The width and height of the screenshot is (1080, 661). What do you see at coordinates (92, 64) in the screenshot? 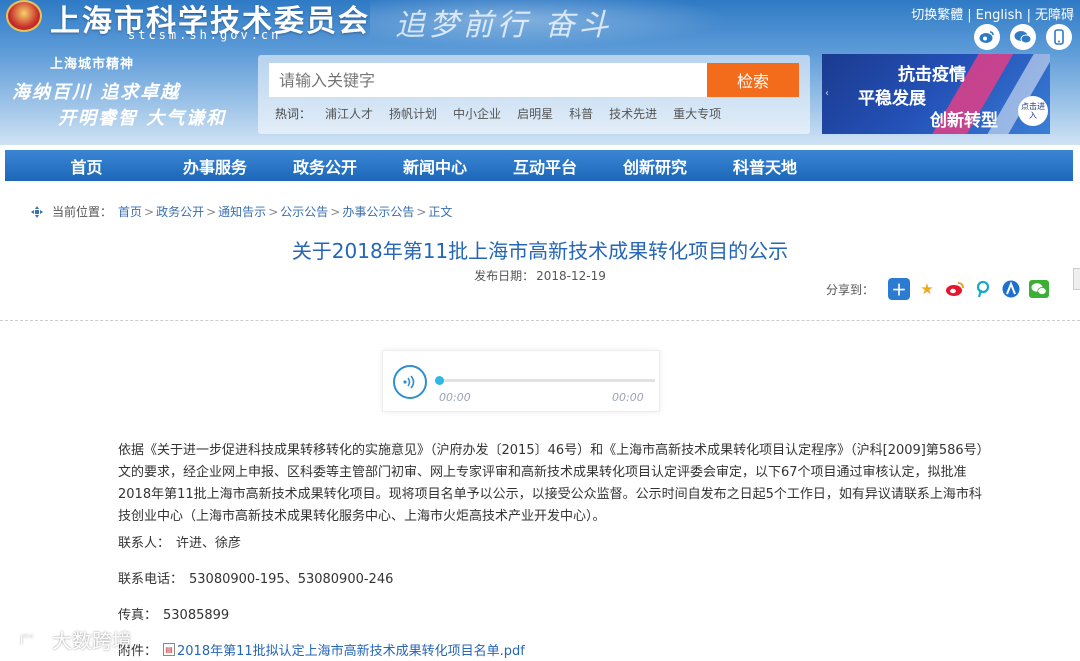
I see `slogan-heading: 上海城市精神` at bounding box center [92, 64].